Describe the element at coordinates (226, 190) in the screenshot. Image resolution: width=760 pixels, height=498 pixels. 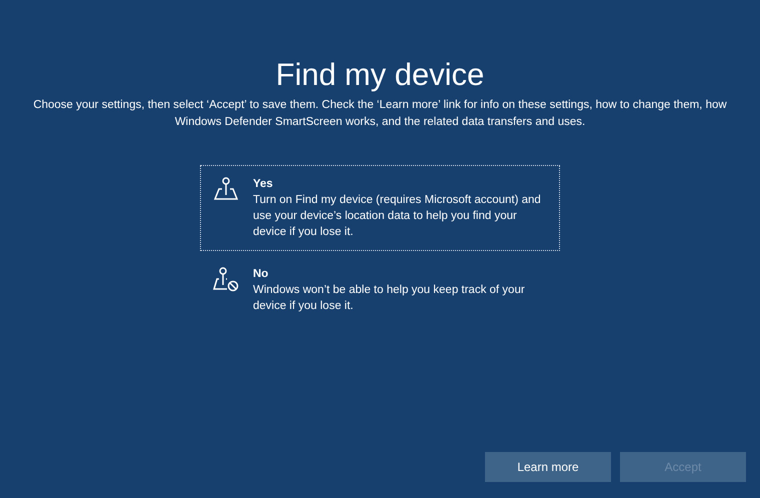
I see `map-pin-icon` at that location.